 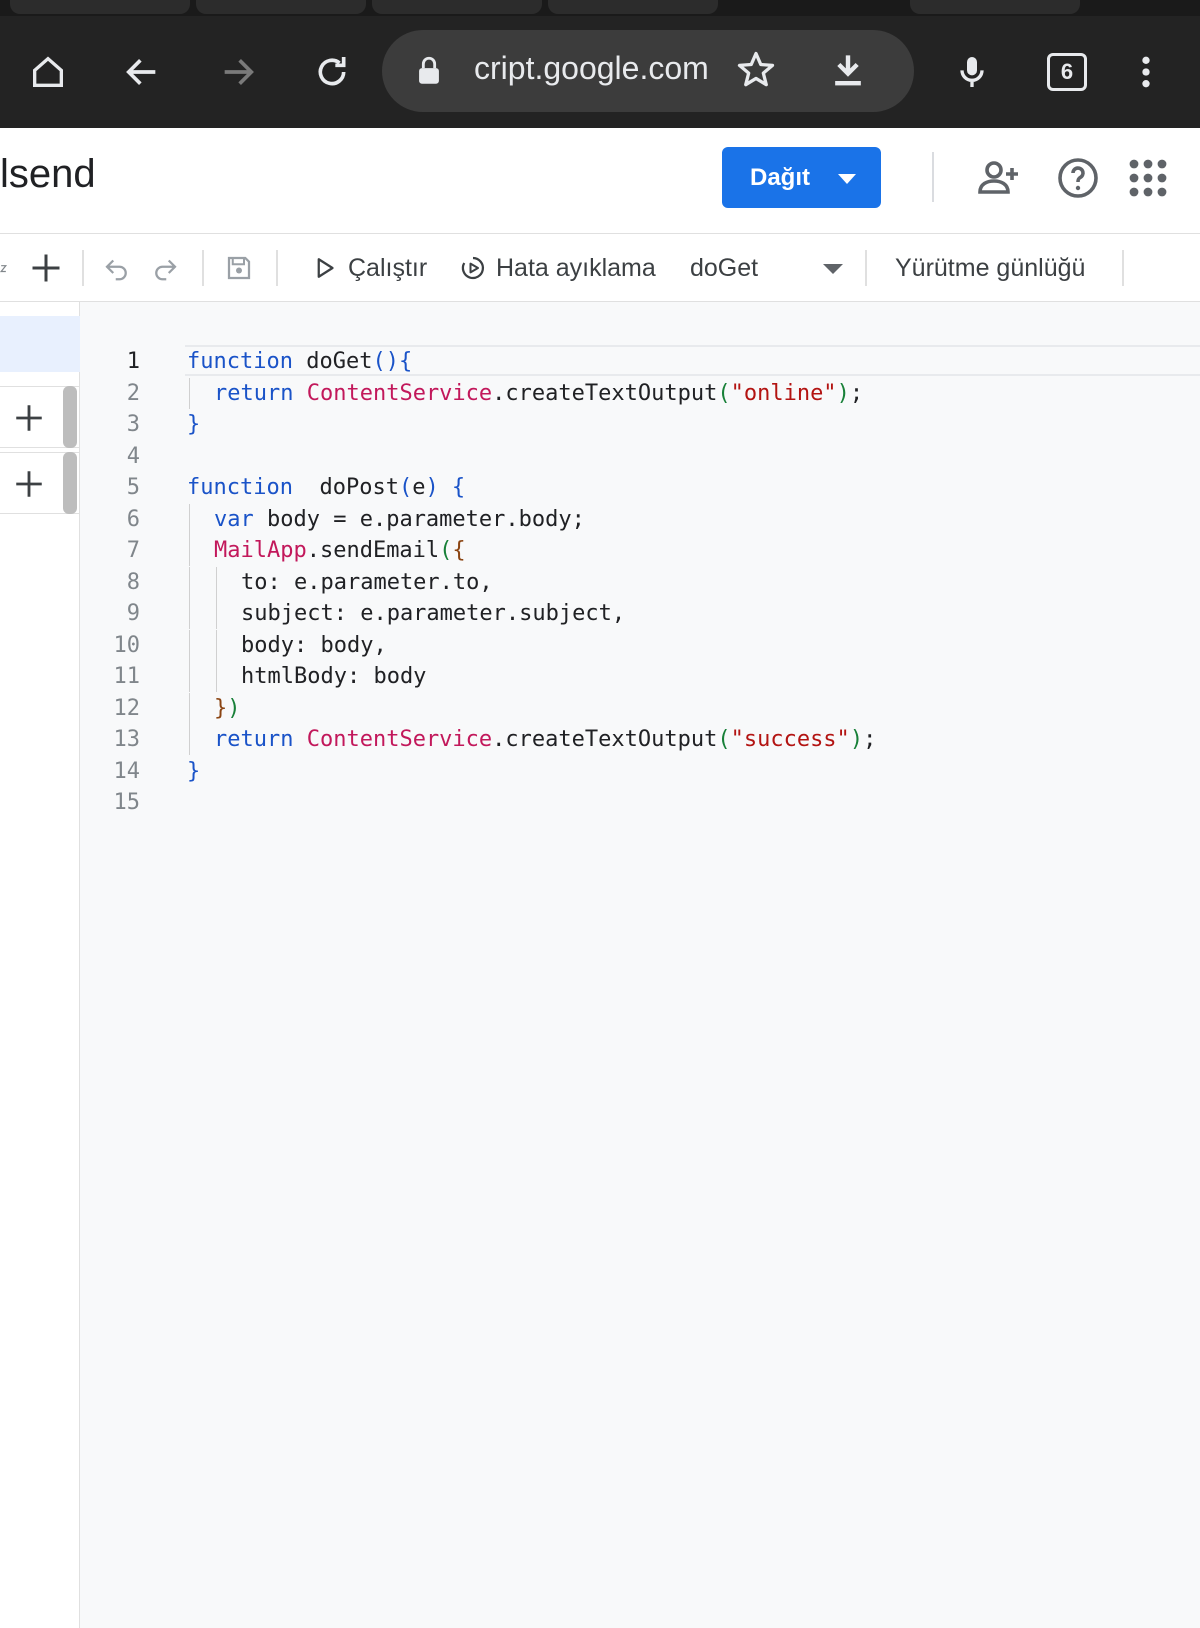 I want to click on code-line: 15, so click(x=640, y=802).